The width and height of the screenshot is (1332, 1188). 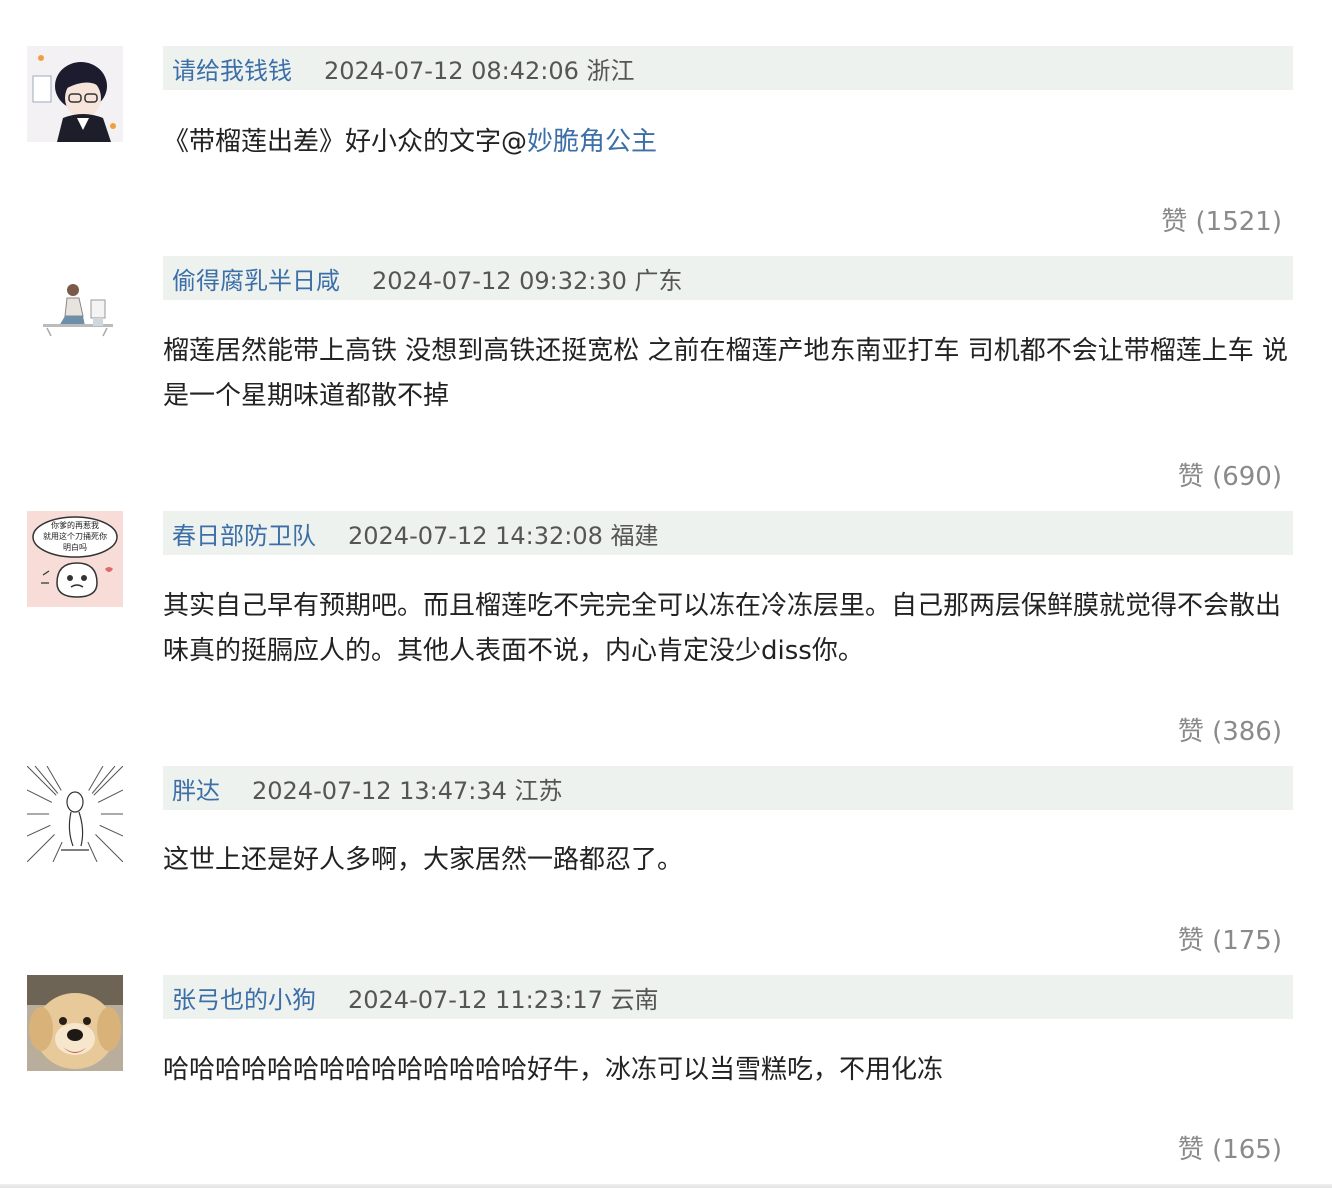 What do you see at coordinates (196, 788) in the screenshot?
I see `username-link: 胖达` at bounding box center [196, 788].